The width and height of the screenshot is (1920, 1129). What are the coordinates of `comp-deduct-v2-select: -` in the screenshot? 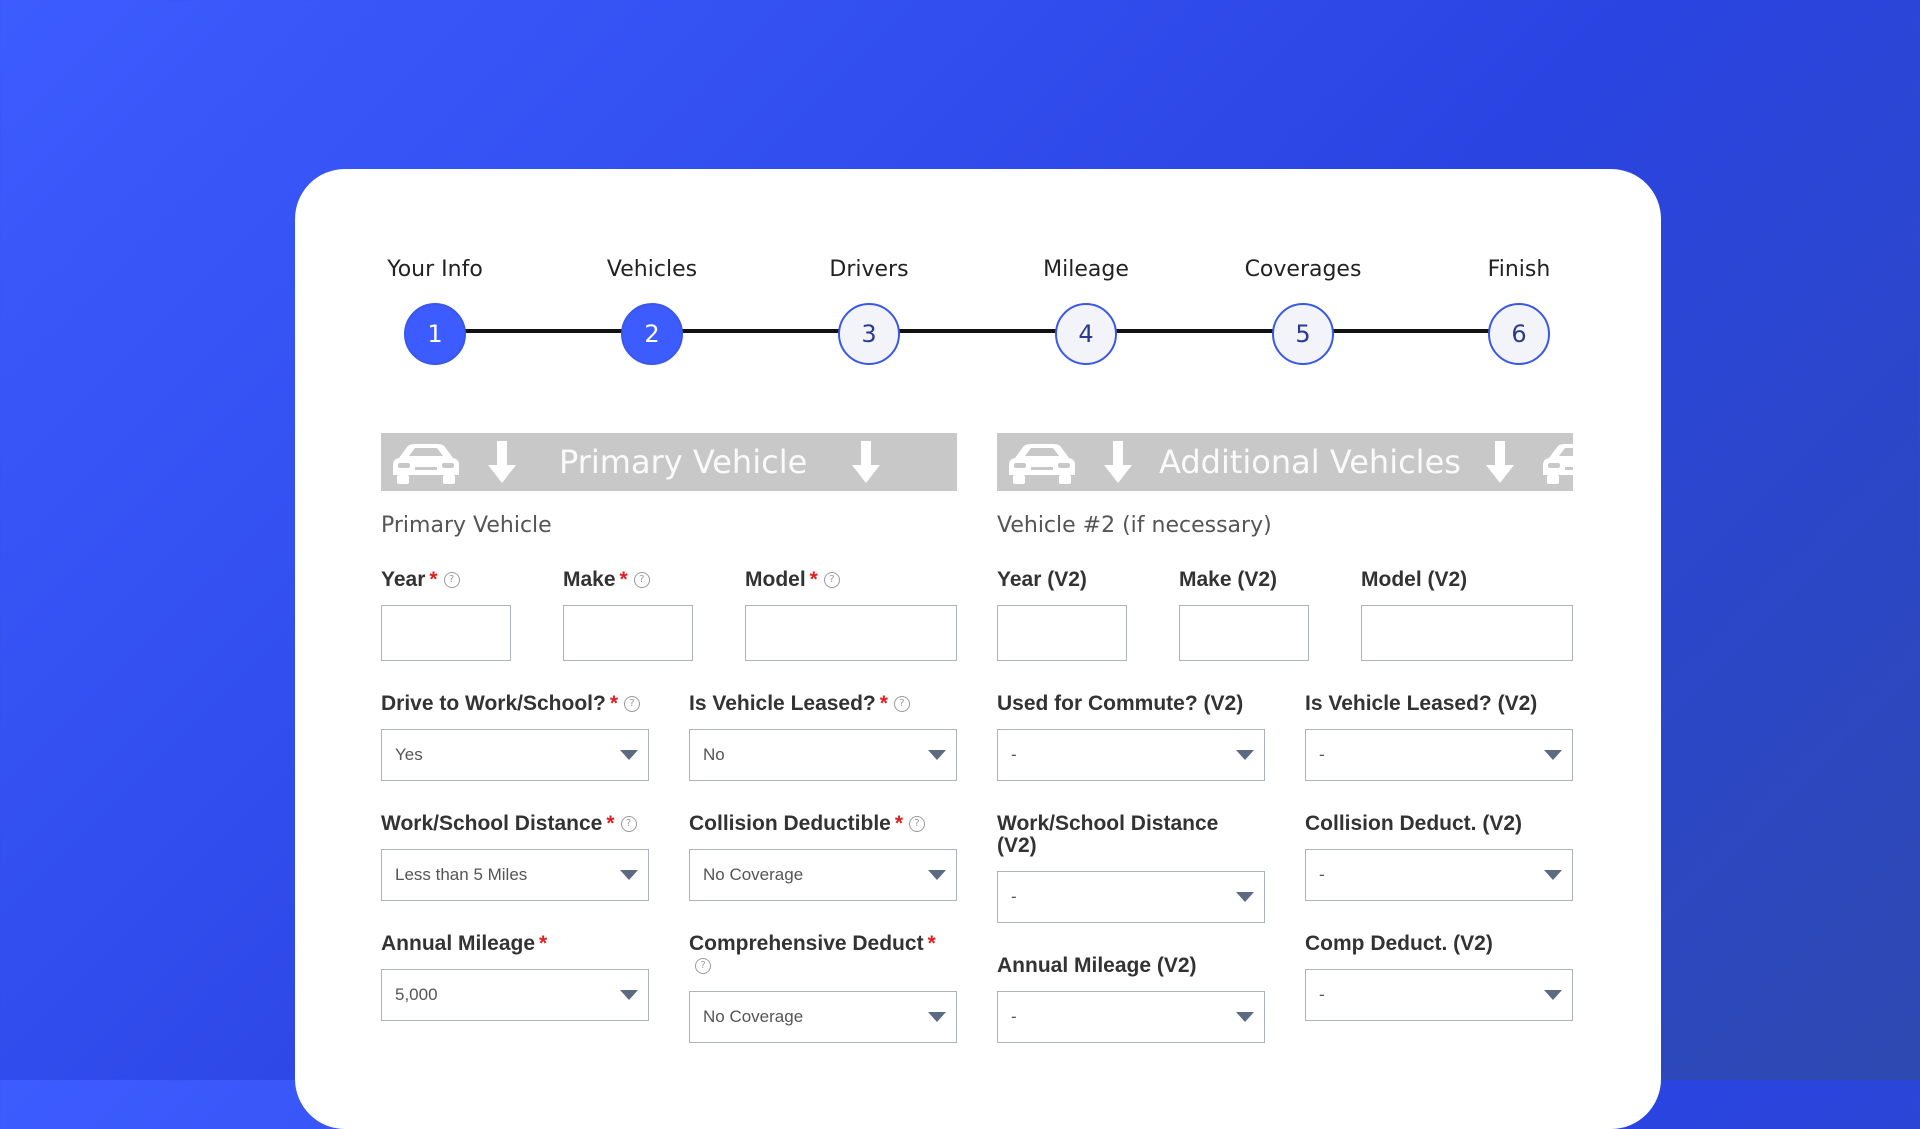 It's located at (1439, 995).